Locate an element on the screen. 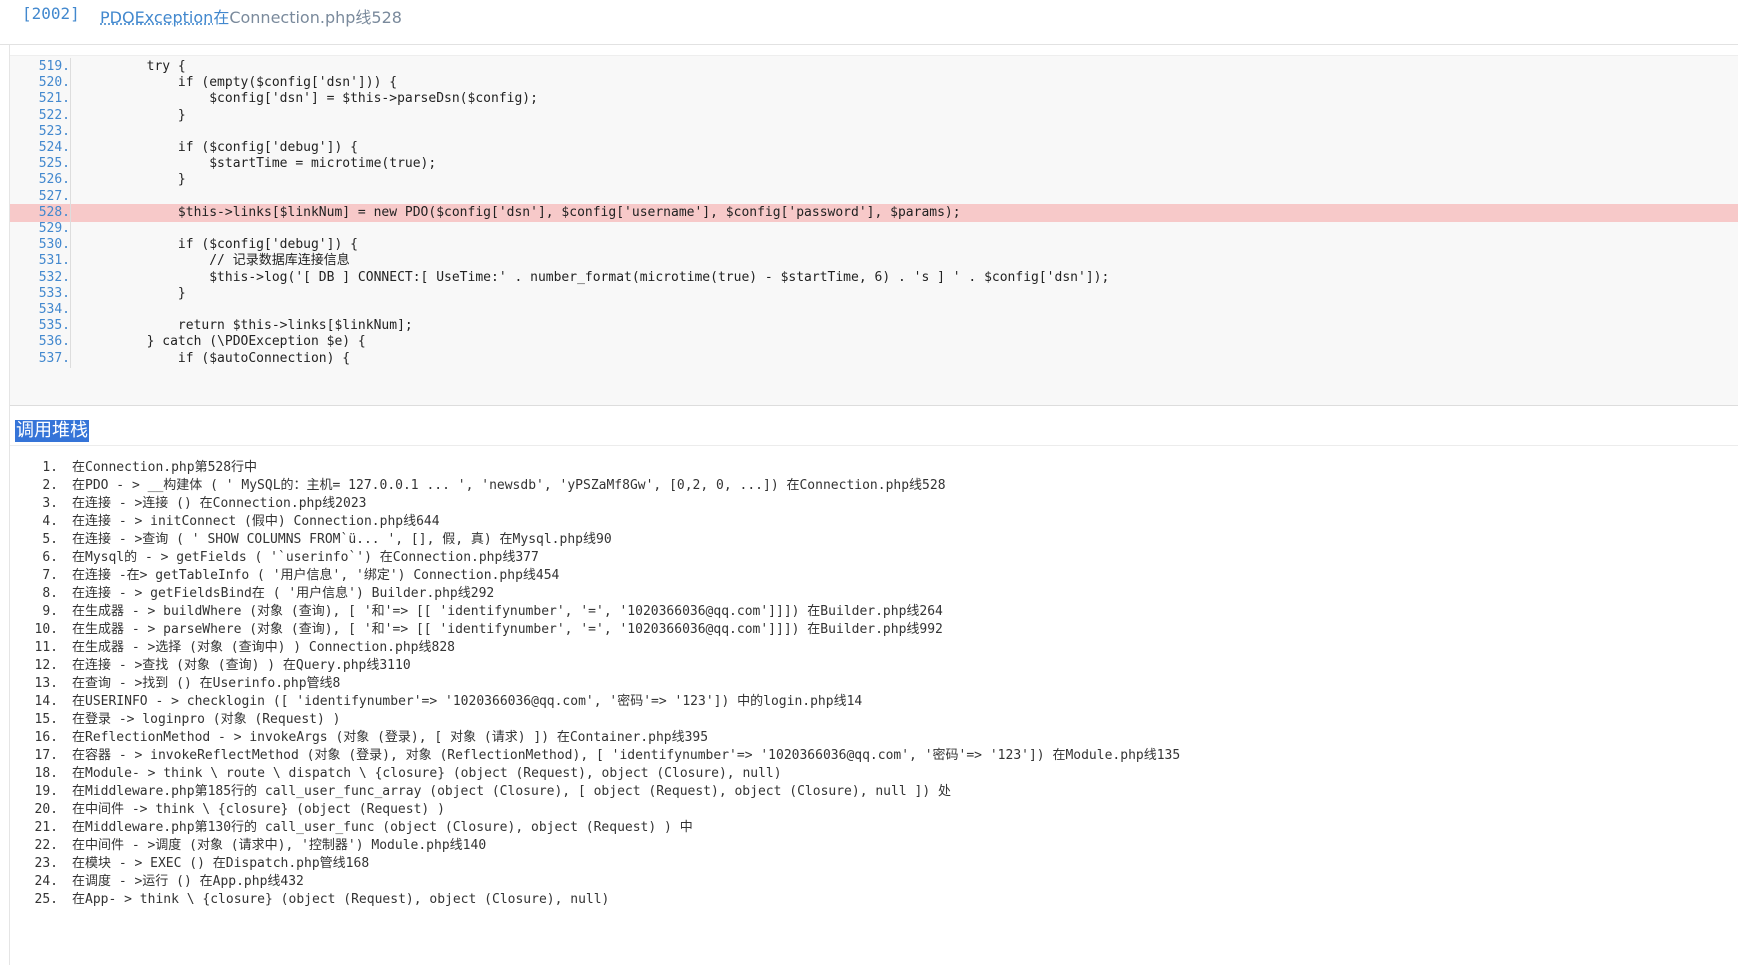  stack-frame-index: 21. is located at coordinates (46, 827).